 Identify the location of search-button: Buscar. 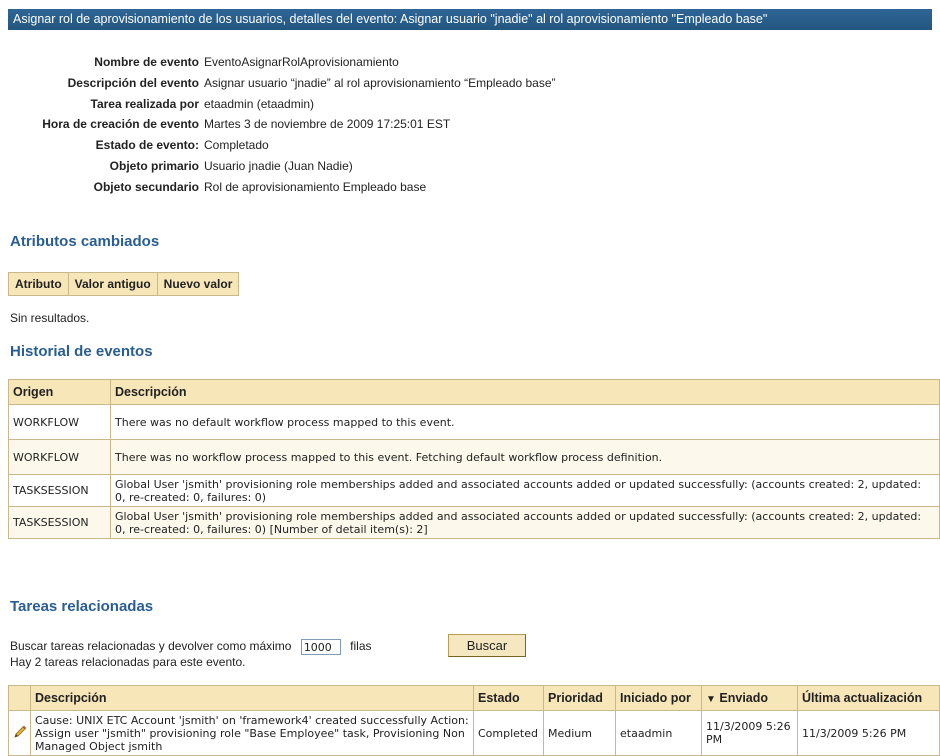
(487, 645).